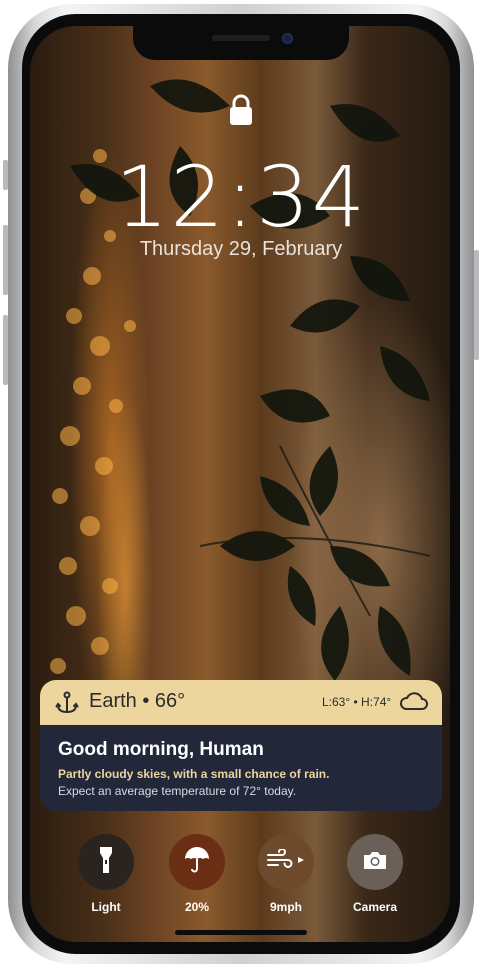 The height and width of the screenshot is (968, 482). What do you see at coordinates (106, 907) in the screenshot?
I see `flashlight-label: Light` at bounding box center [106, 907].